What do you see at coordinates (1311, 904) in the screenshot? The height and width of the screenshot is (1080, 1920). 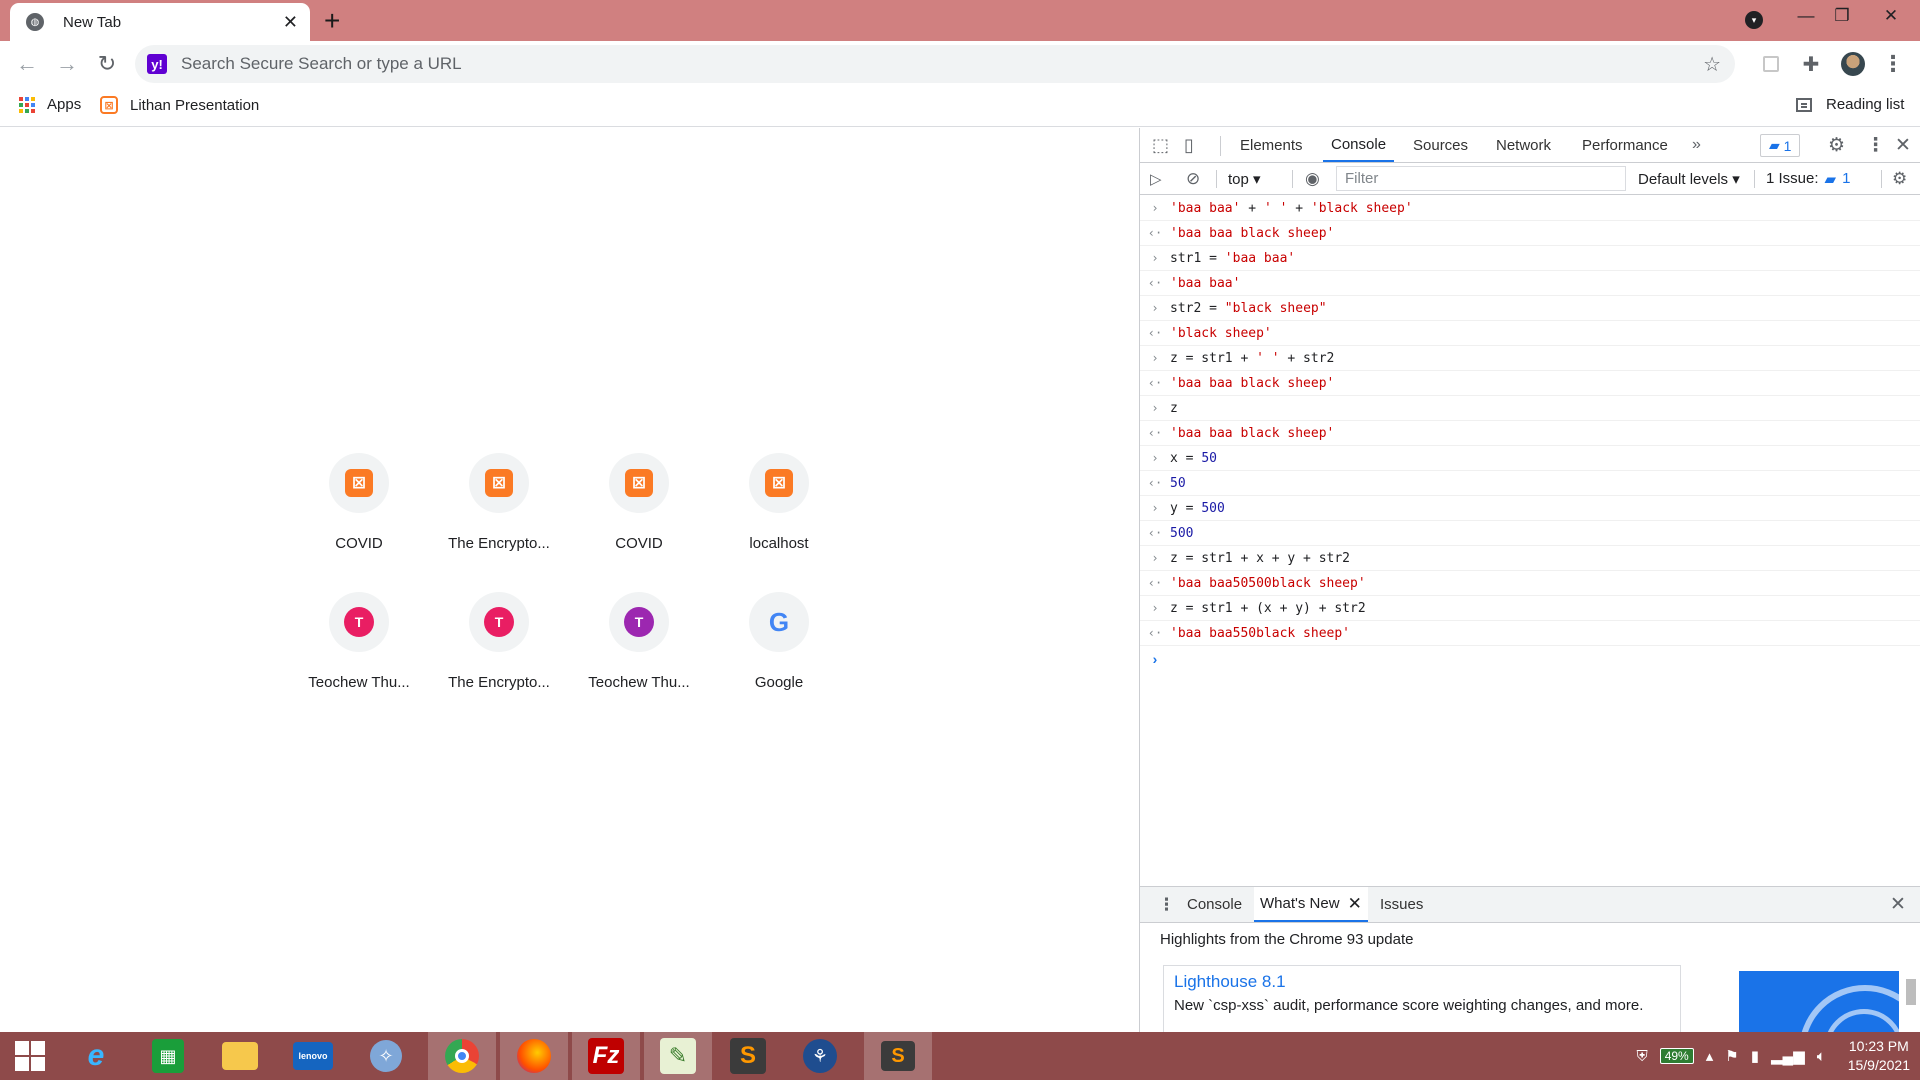 I see `drawer-tab-whats-new: What's New ✕` at bounding box center [1311, 904].